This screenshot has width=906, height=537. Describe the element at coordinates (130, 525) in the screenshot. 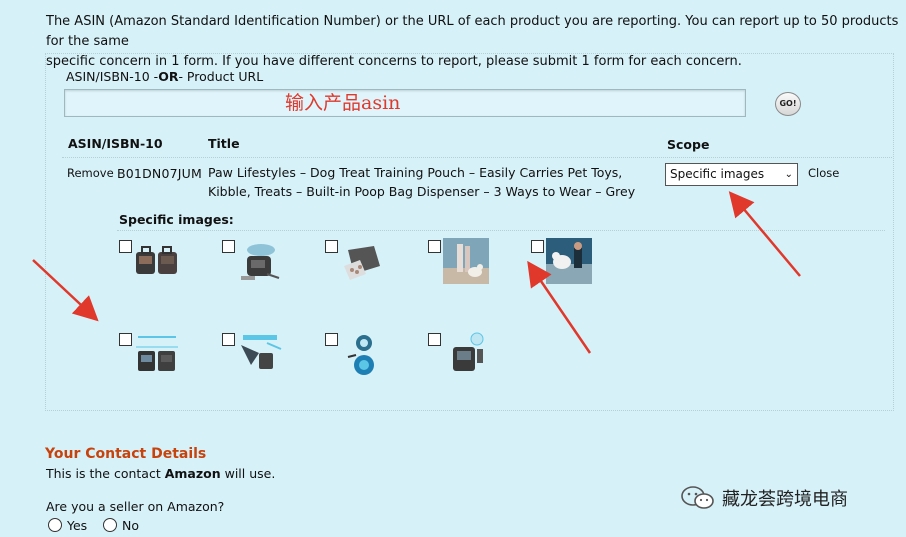

I see `radio-no-label: No` at that location.